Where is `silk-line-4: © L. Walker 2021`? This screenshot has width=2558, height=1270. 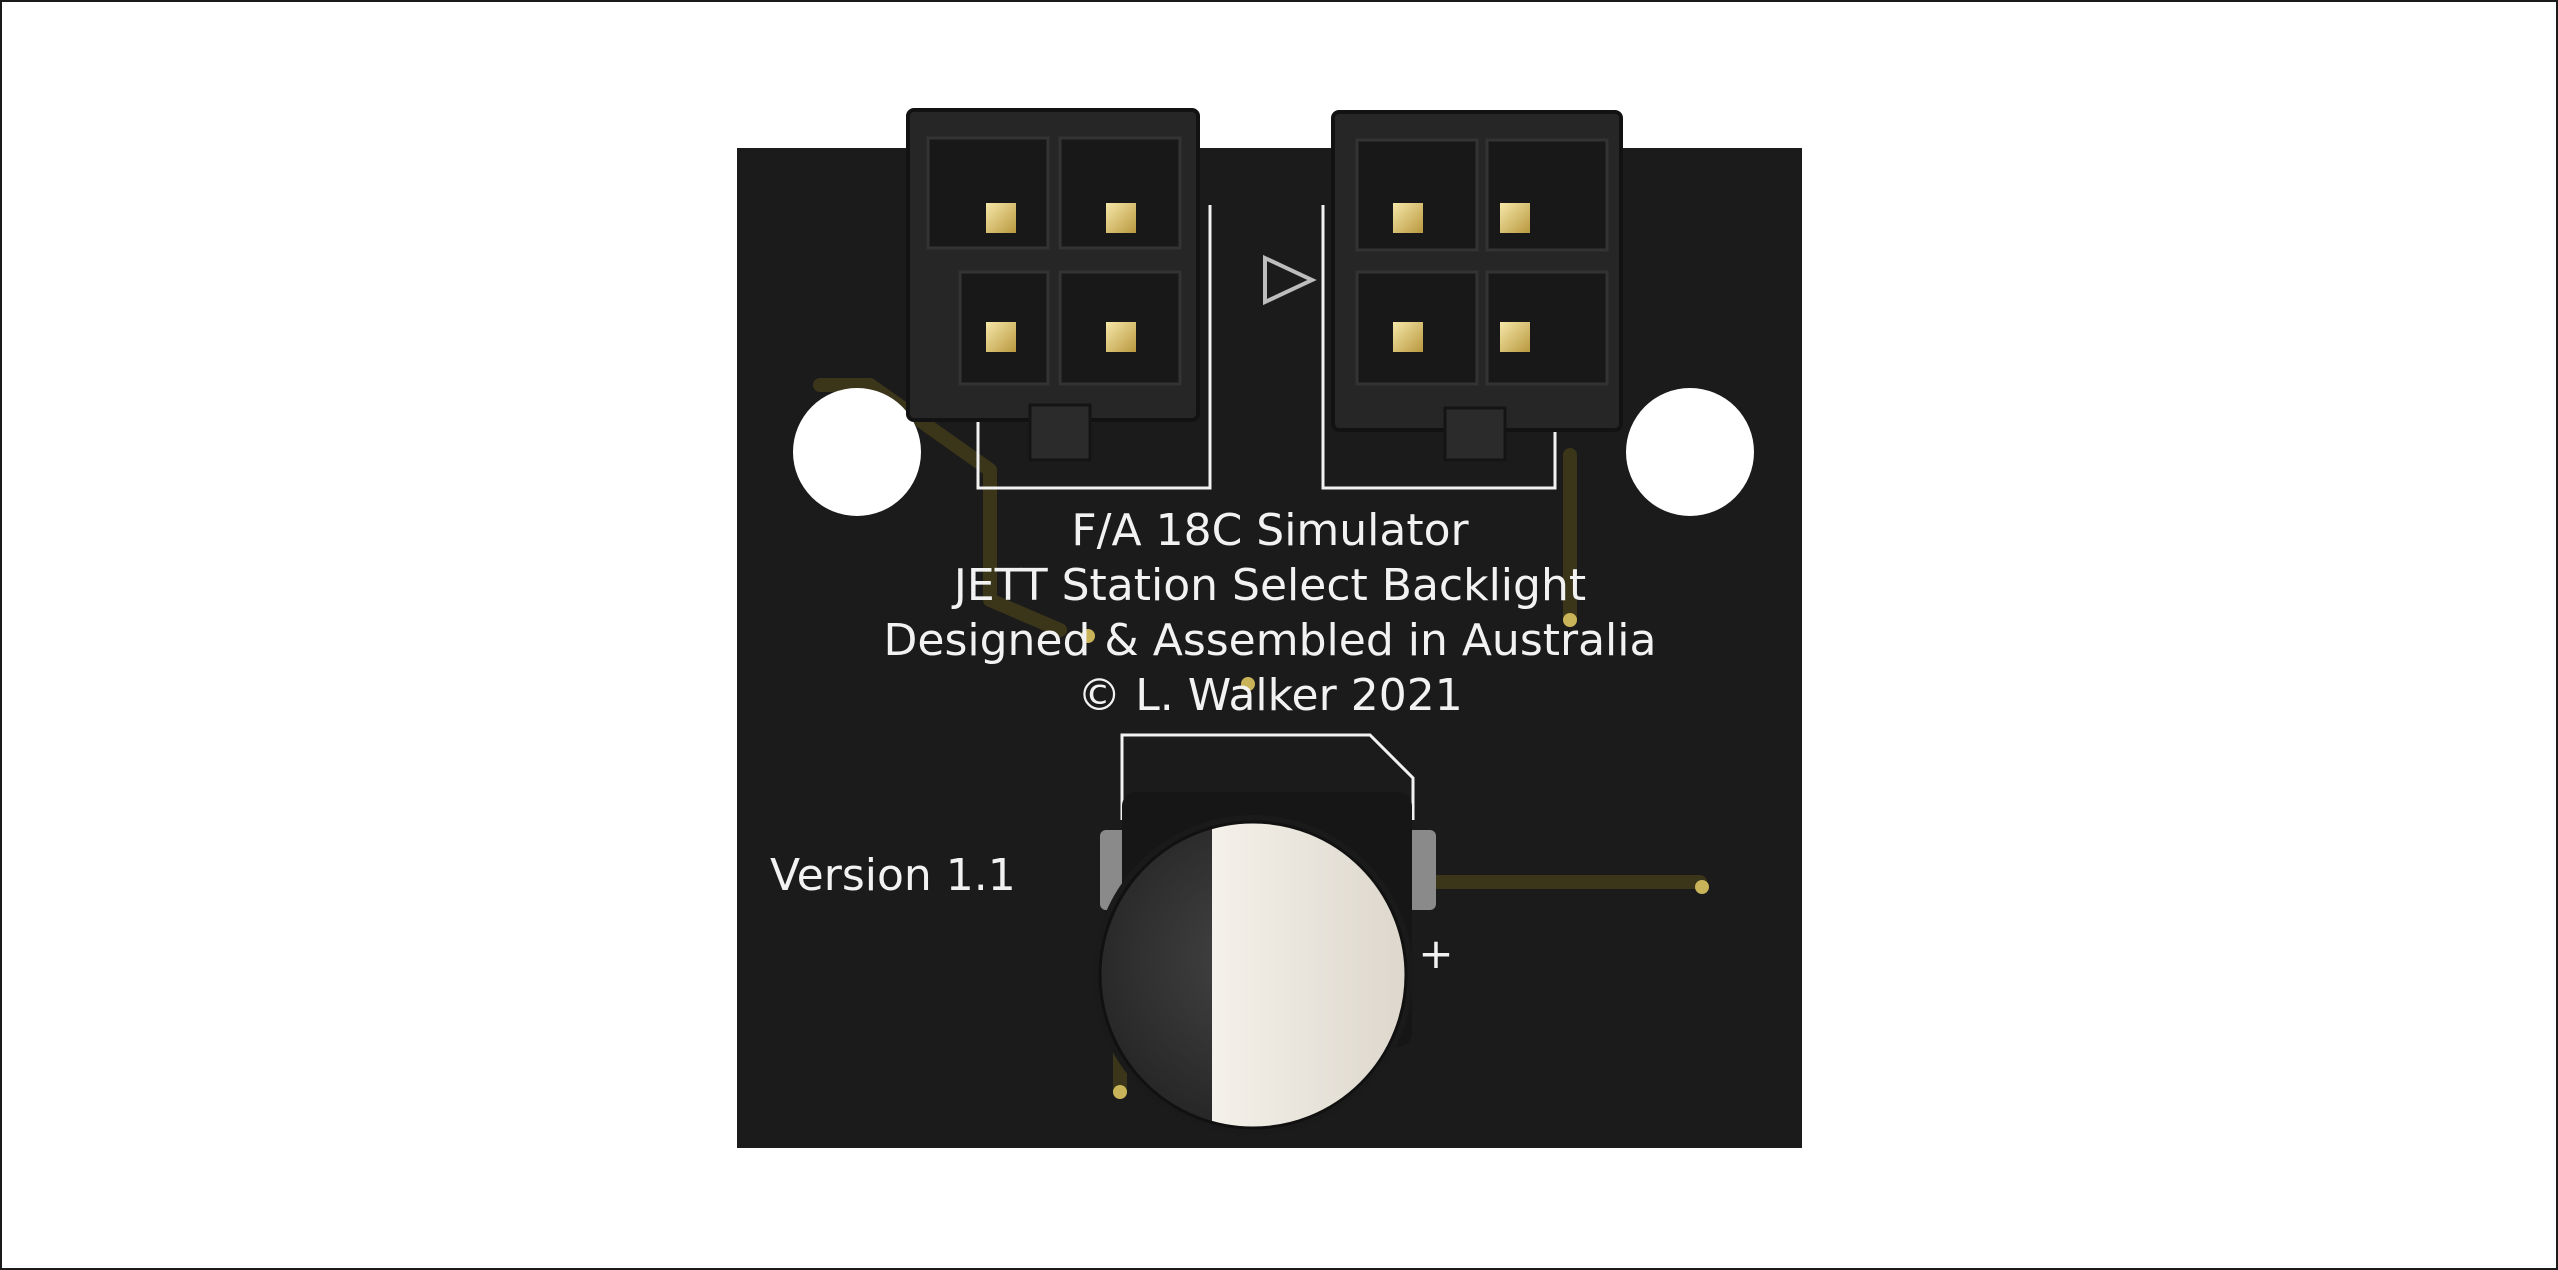
silk-line-4: © L. Walker 2021 is located at coordinates (1269, 695).